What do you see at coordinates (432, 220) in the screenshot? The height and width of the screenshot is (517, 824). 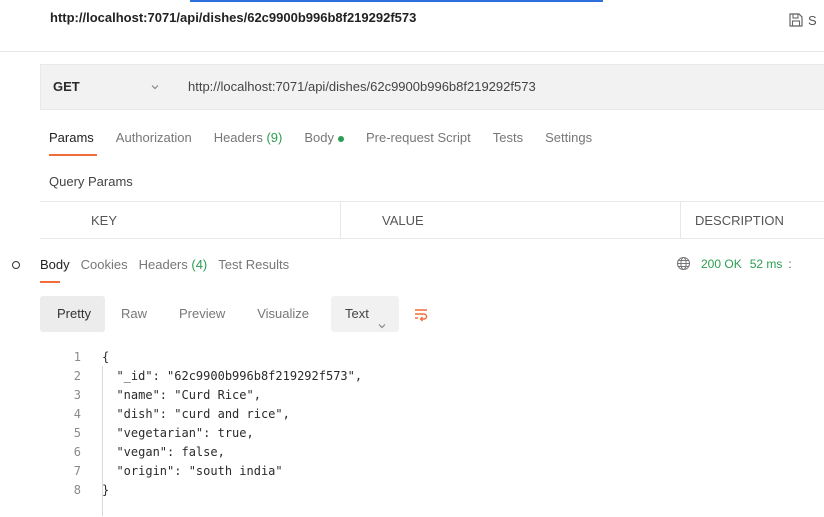 I see `query-params-table: KEY VALUE DESCRIPTION` at bounding box center [432, 220].